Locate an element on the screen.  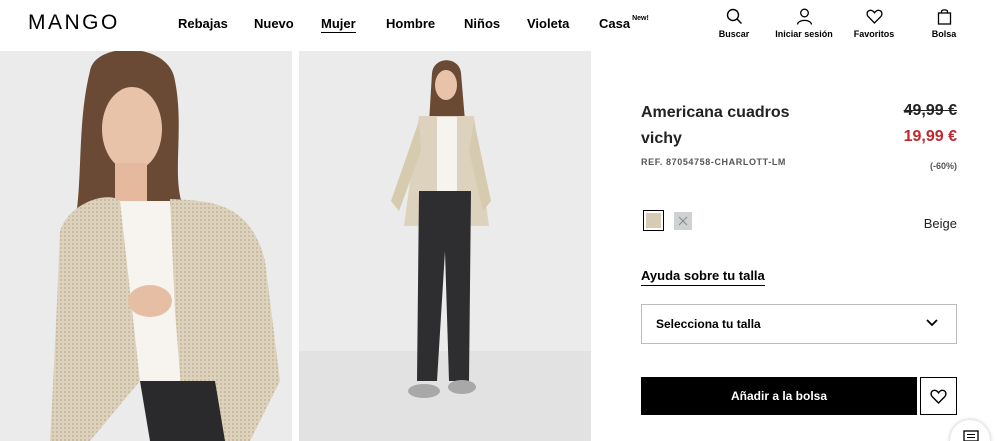
color-swatch-beige is located at coordinates (653, 220).